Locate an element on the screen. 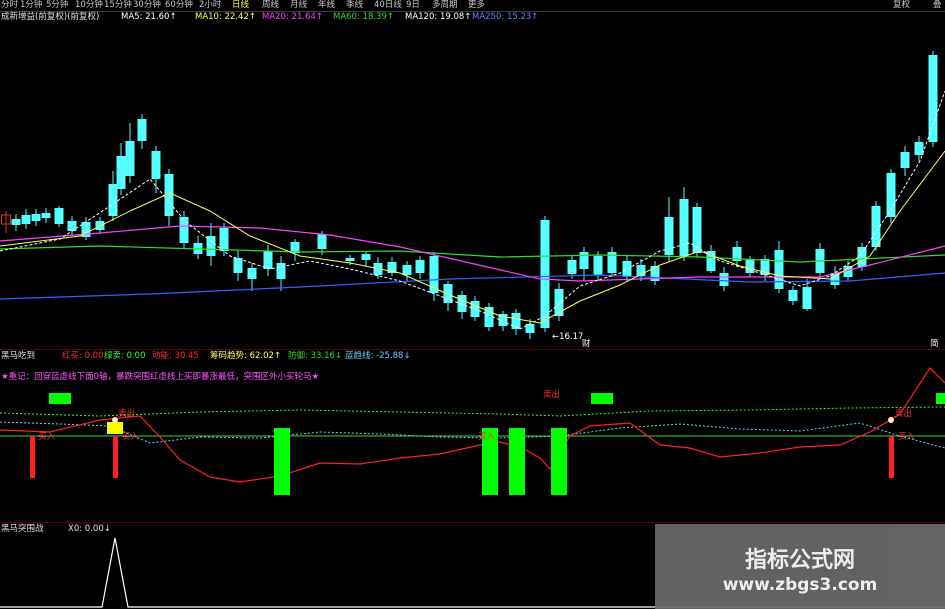 Image resolution: width=945 pixels, height=609 pixels. period-tab: 月线 is located at coordinates (298, 5).